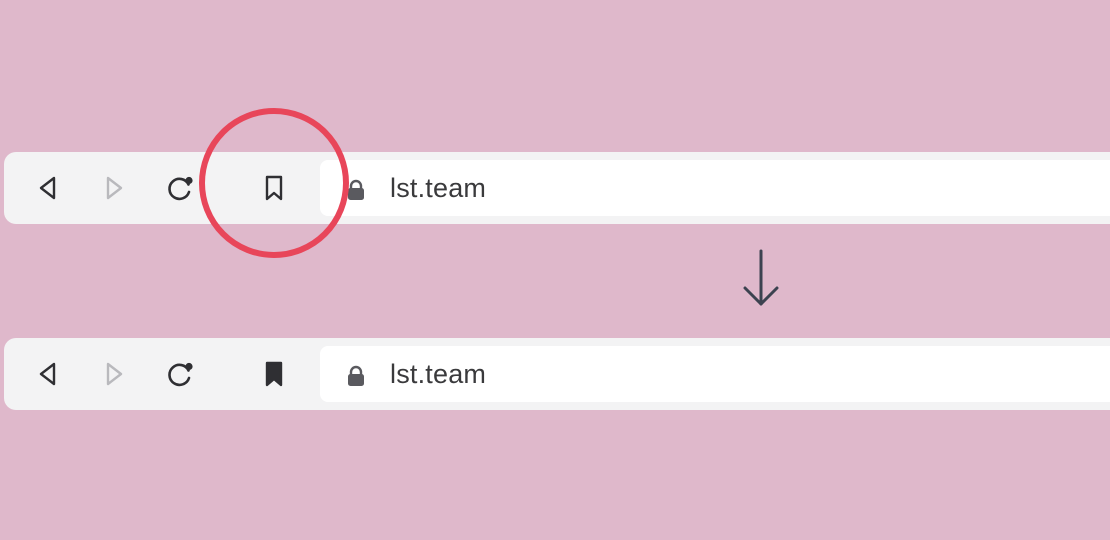 This screenshot has width=1110, height=540. I want to click on bookmark-filled-icon, so click(274, 374).